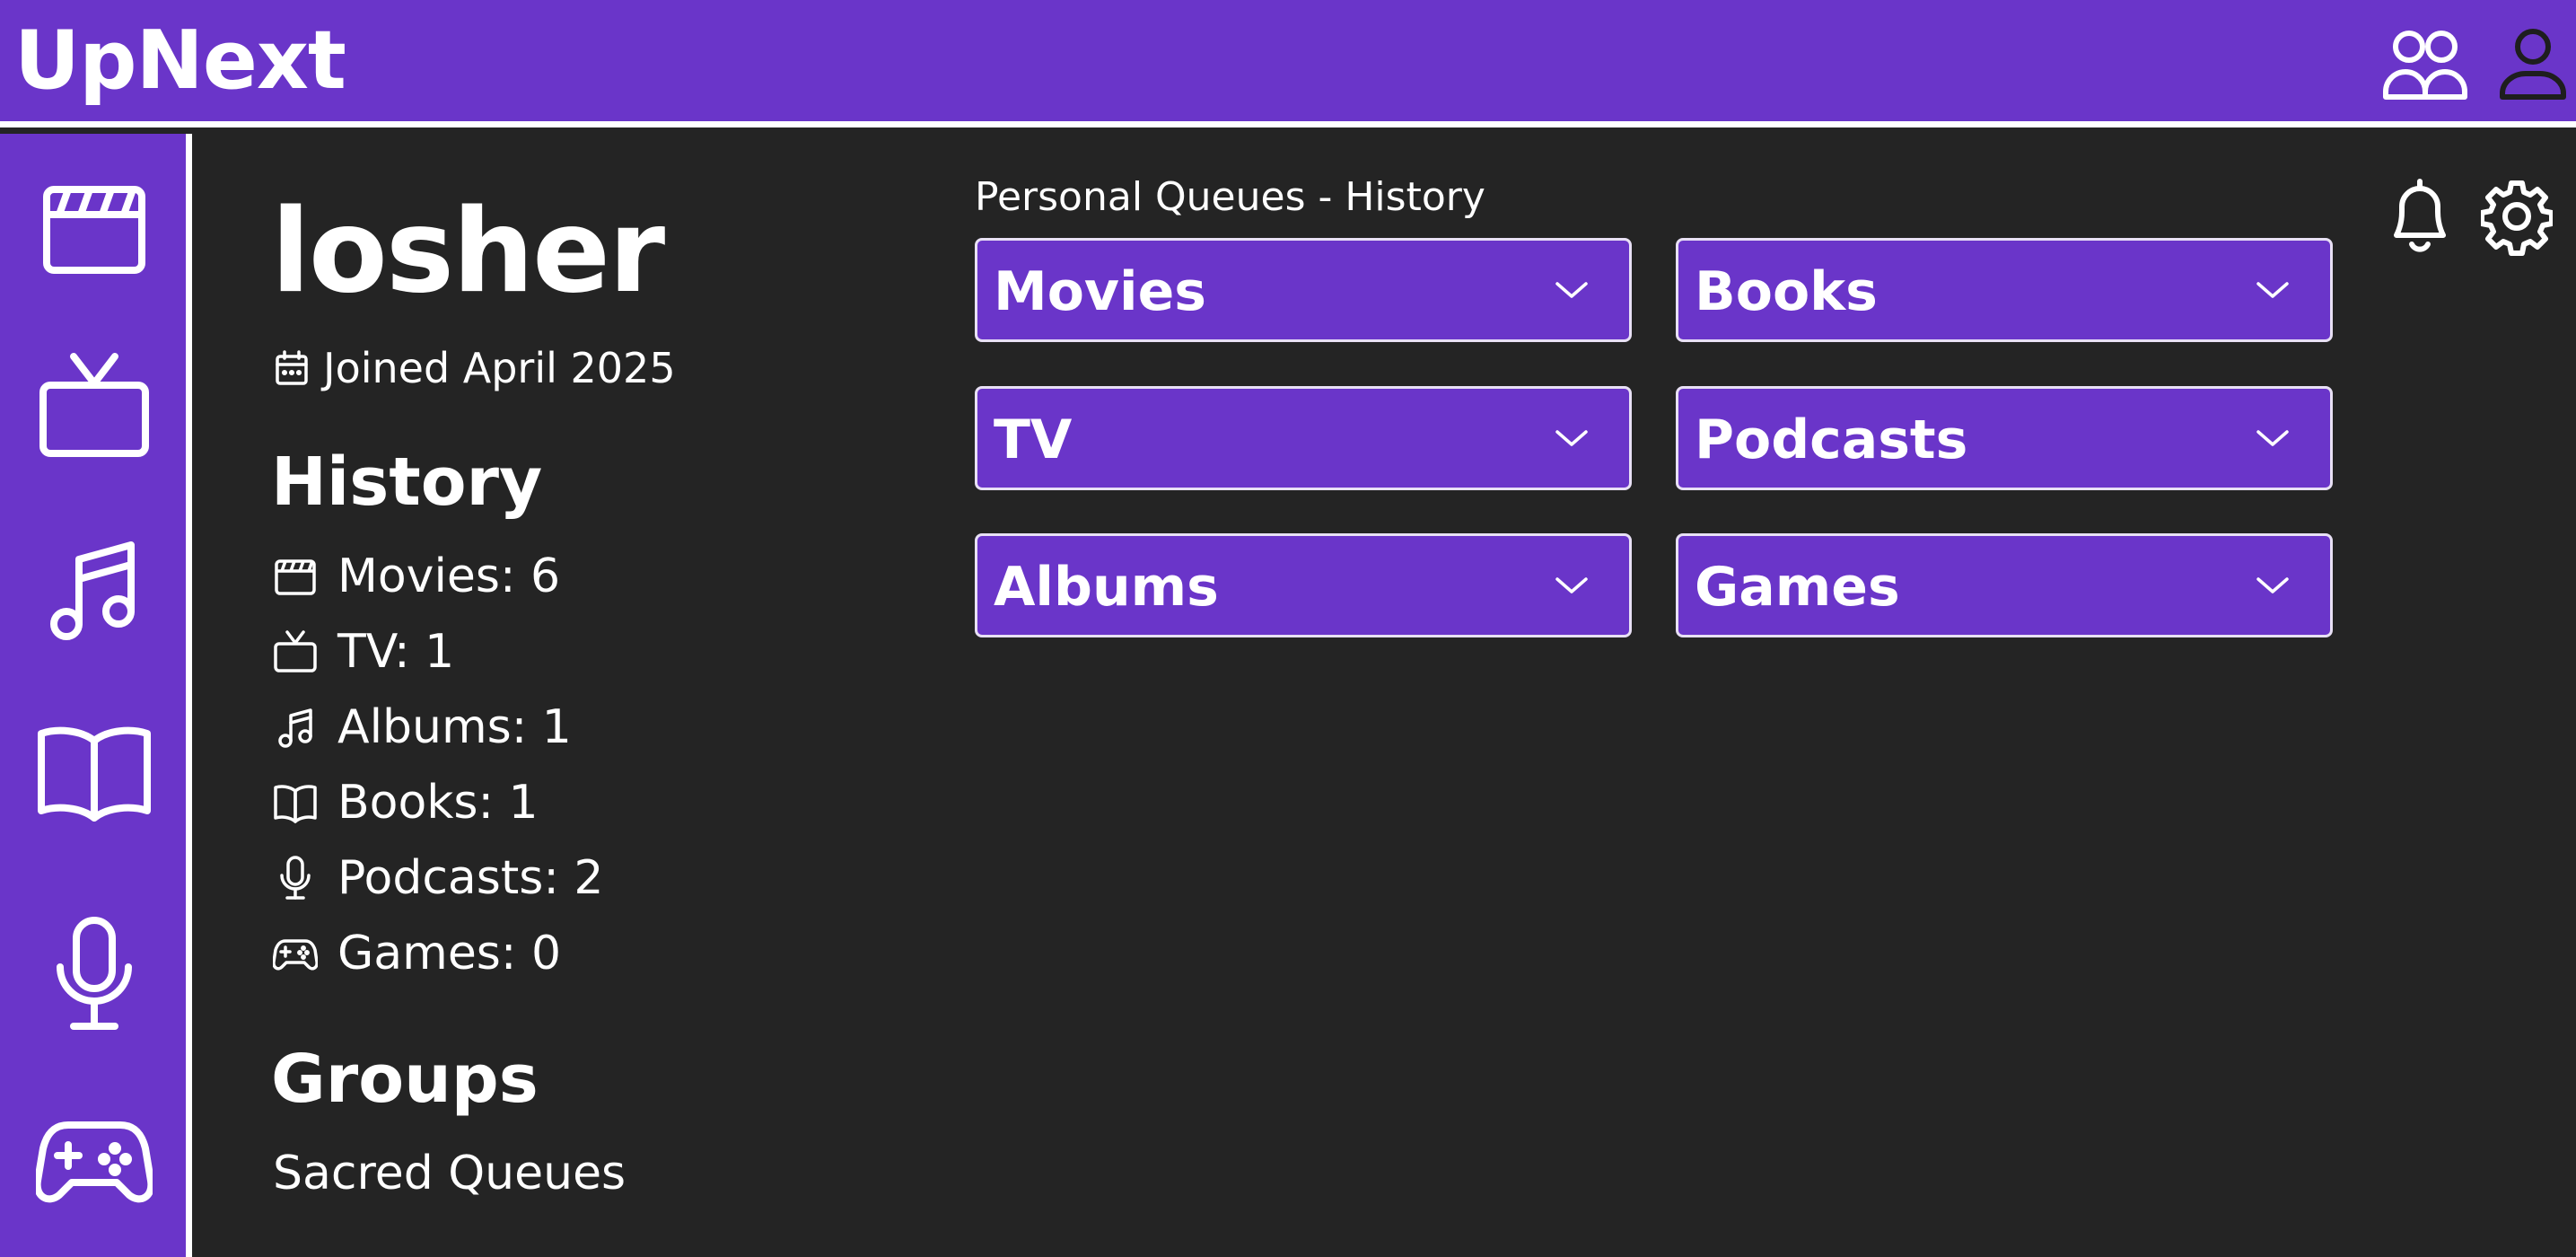 The width and height of the screenshot is (2576, 1257). I want to click on queue-dropdown-movies: Movies, so click(1303, 290).